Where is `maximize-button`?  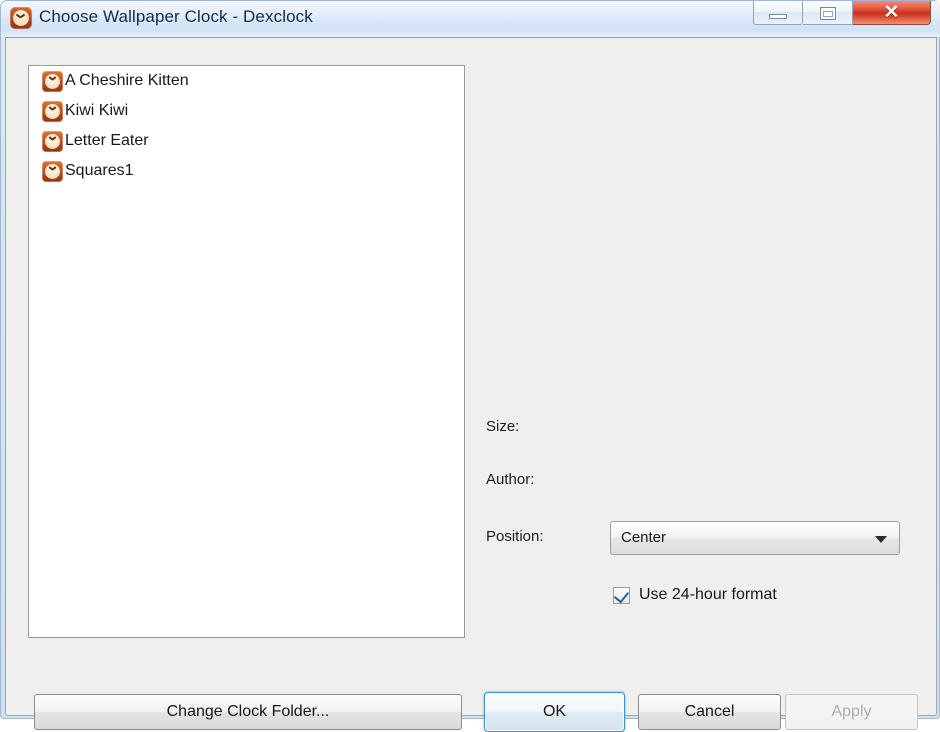
maximize-button is located at coordinates (828, 13).